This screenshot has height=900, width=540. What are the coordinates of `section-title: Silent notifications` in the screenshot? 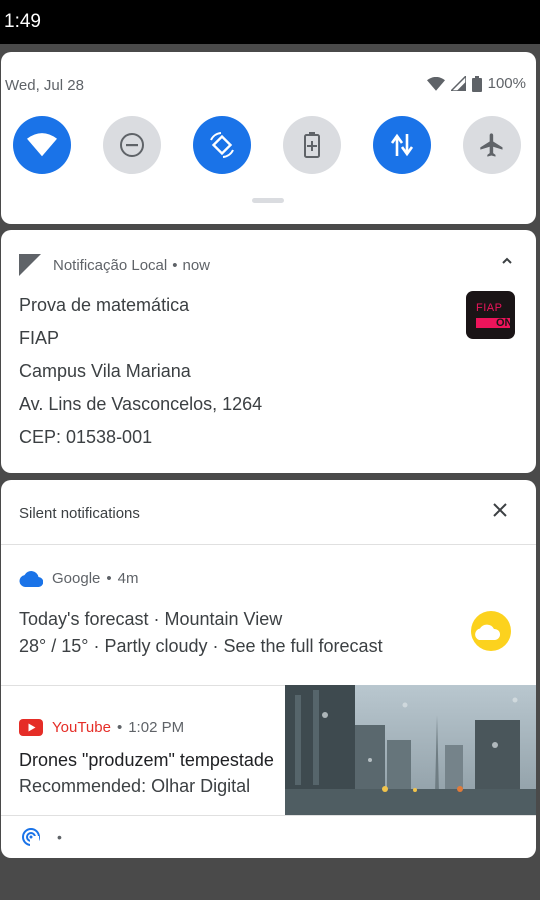 It's located at (79, 513).